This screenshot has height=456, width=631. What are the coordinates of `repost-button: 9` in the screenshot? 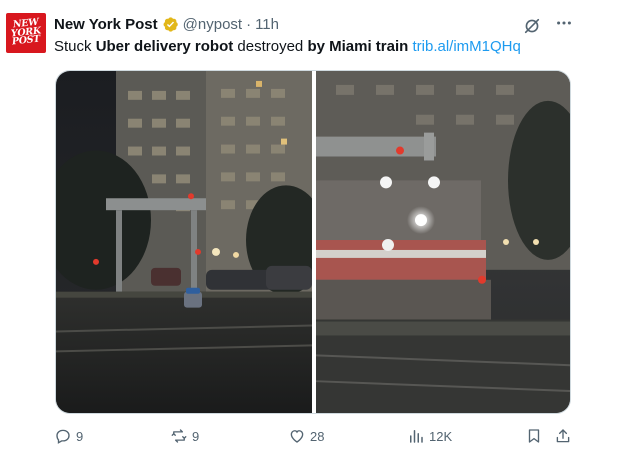 It's located at (184, 436).